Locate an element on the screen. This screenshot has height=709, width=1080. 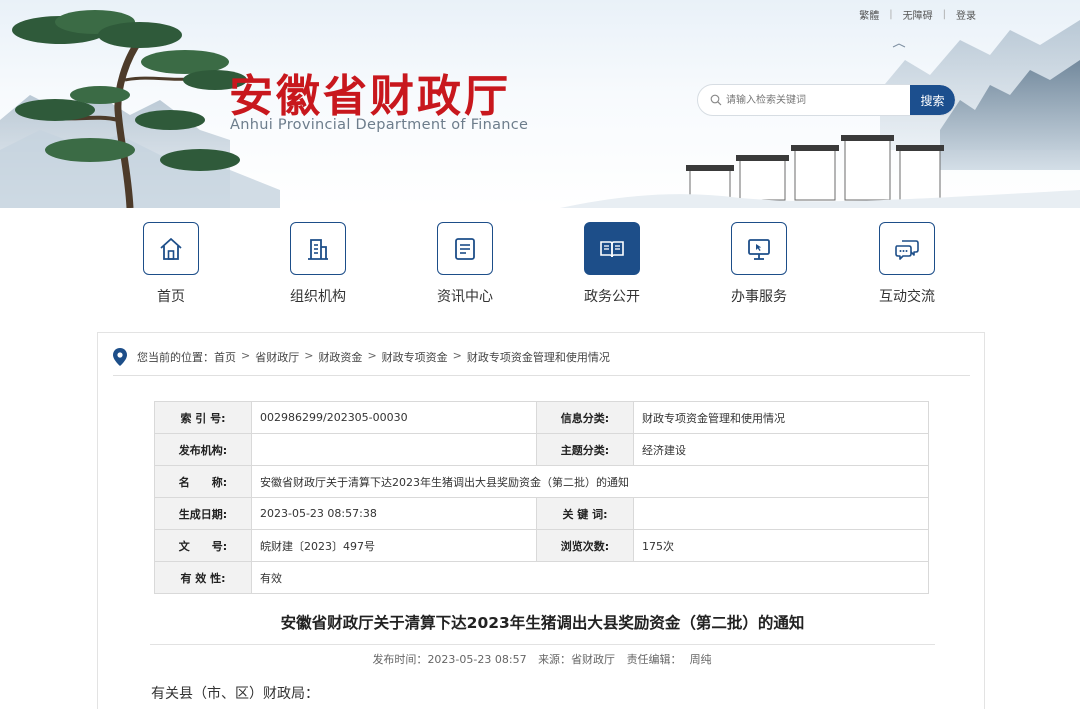
source: 省财政厅 is located at coordinates (593, 659).